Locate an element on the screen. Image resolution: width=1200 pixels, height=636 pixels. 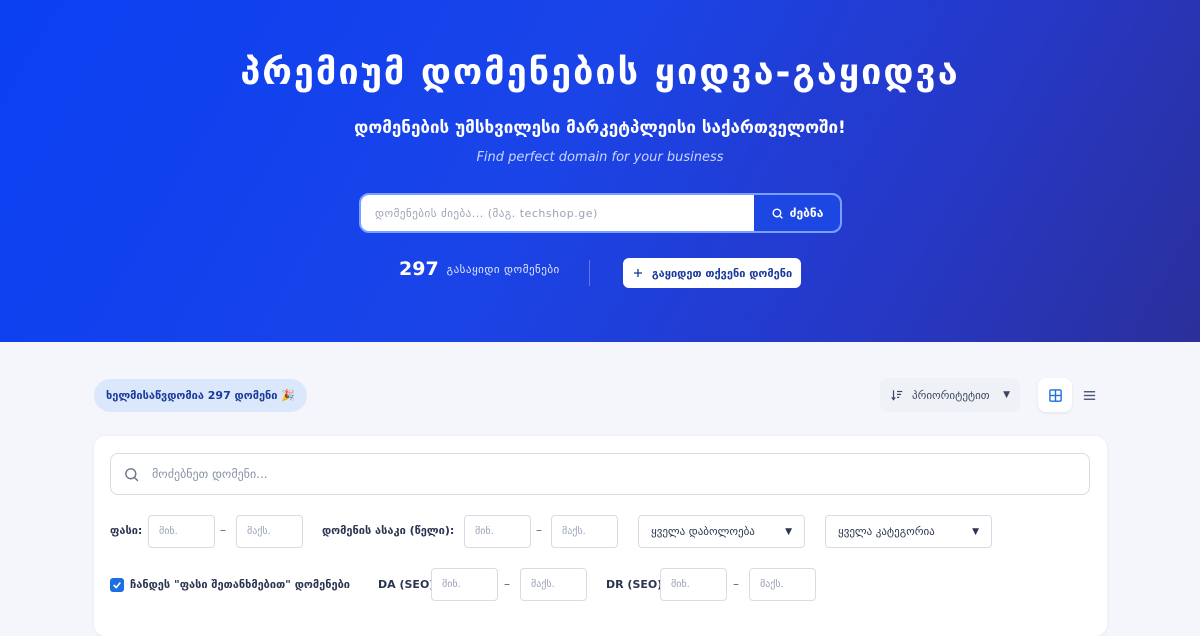
search-button-label: ძებნა is located at coordinates (806, 213).